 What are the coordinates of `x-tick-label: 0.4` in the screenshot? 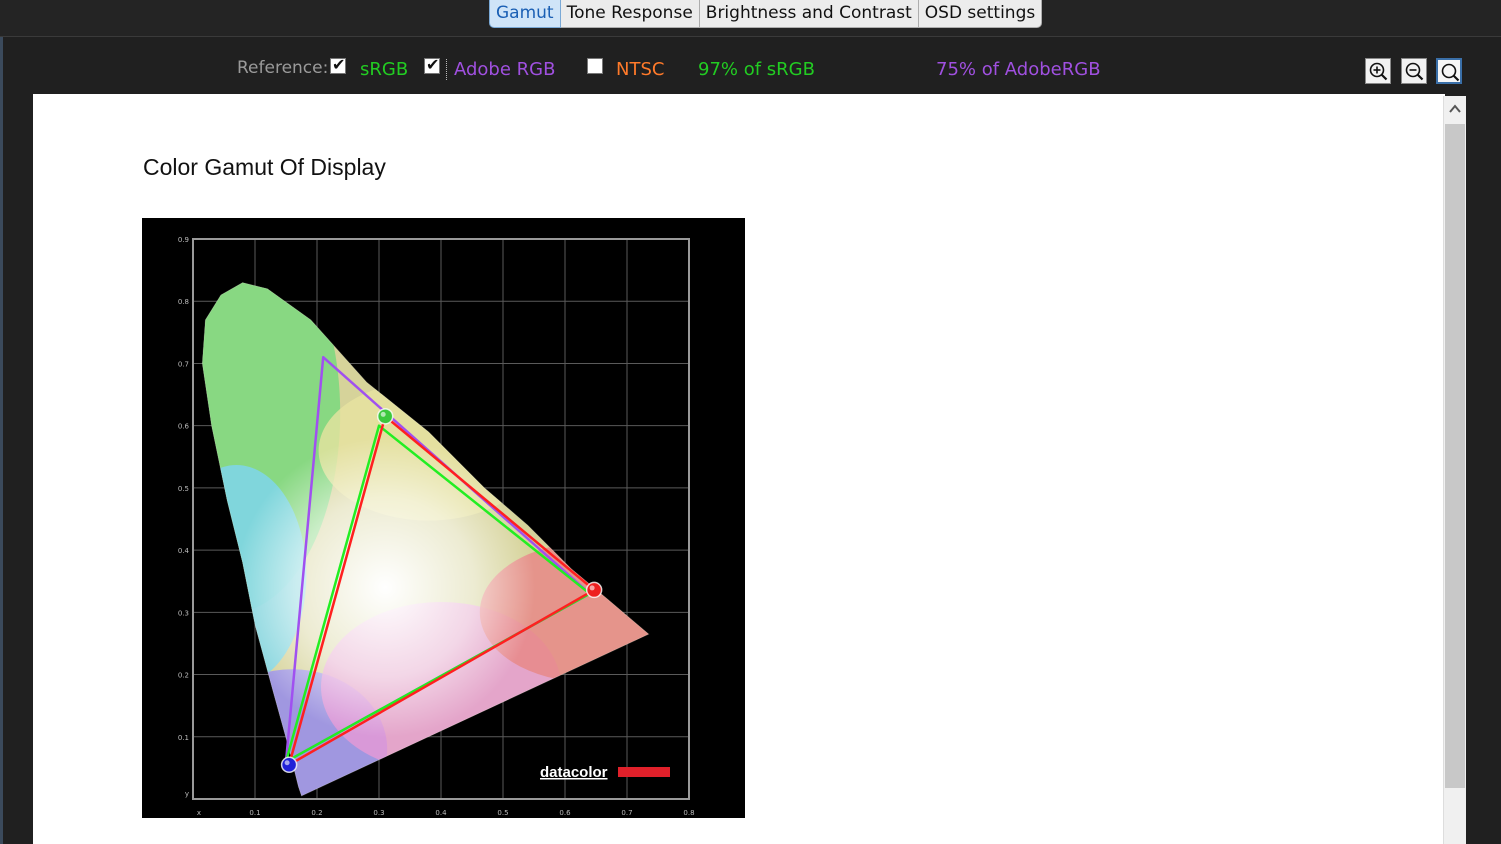 It's located at (441, 813).